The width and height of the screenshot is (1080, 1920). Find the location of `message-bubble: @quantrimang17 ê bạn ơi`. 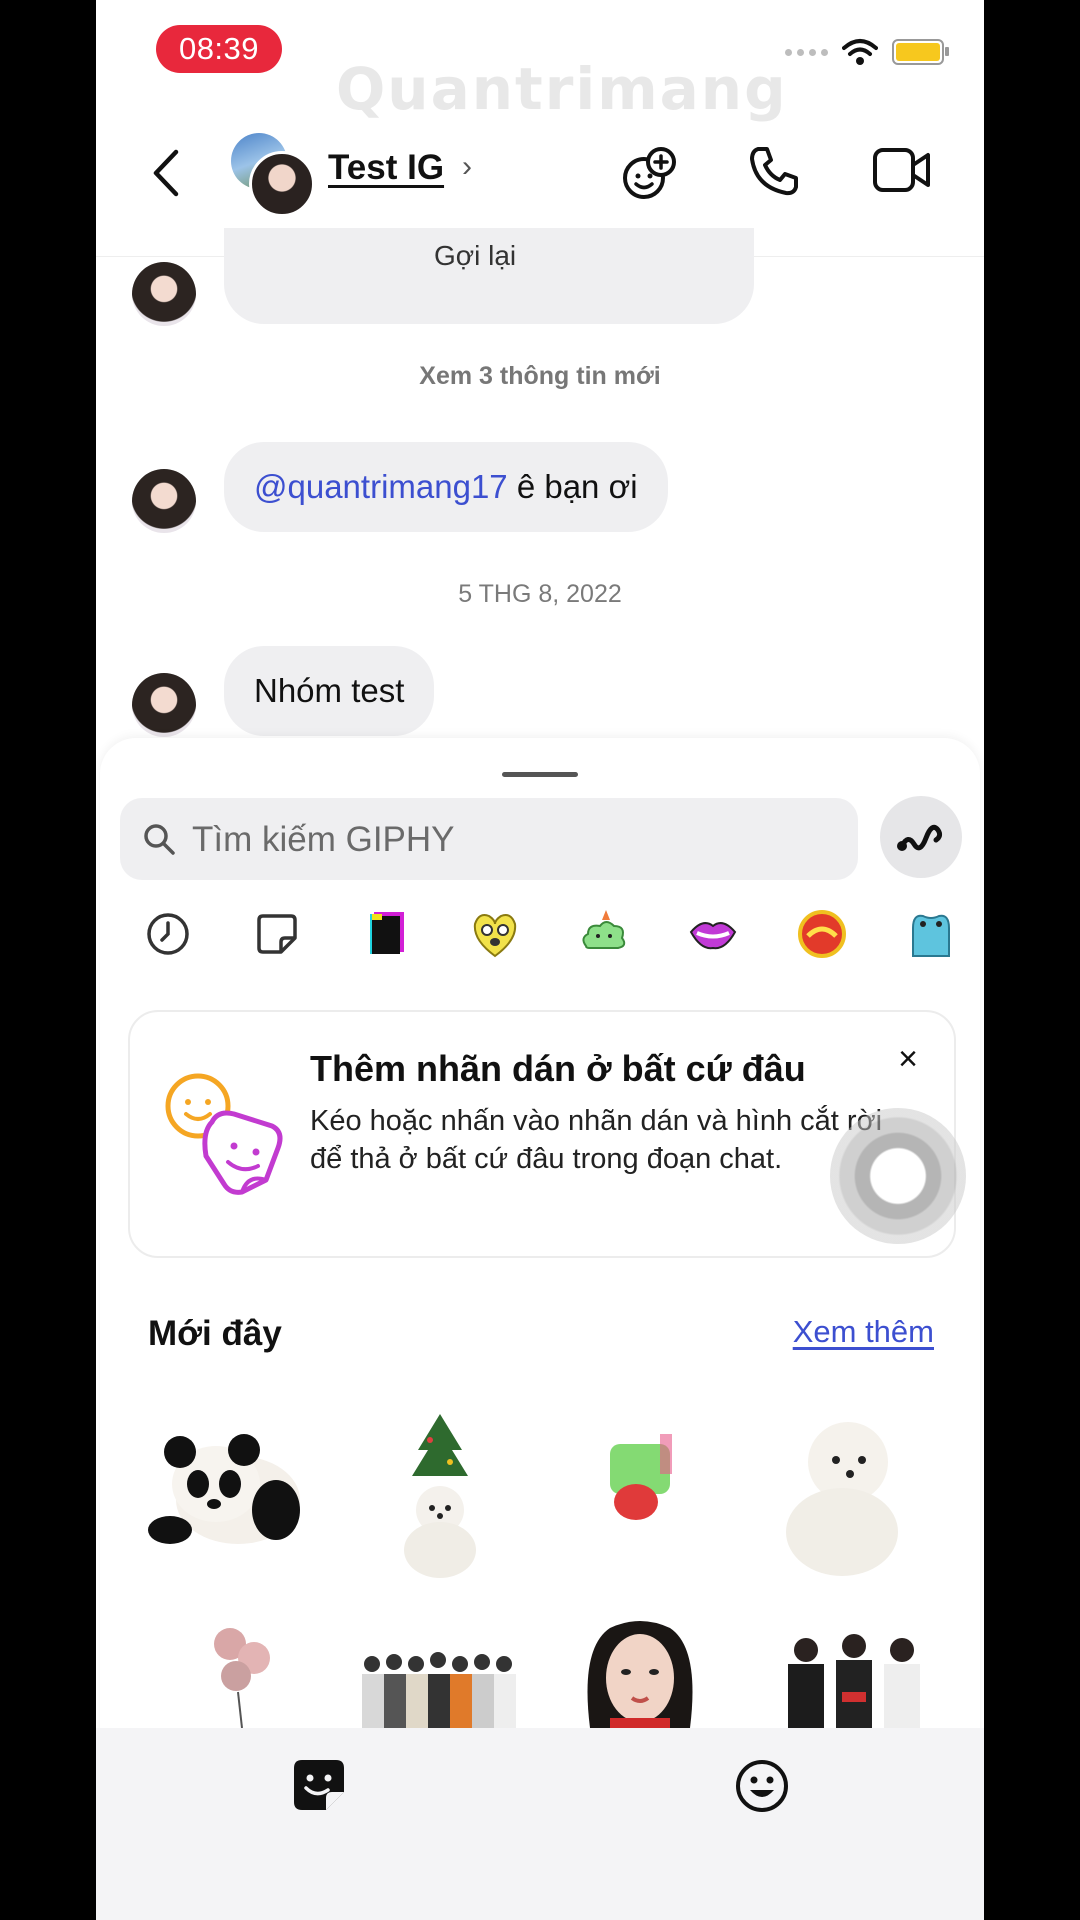

message-bubble: @quantrimang17 ê bạn ơi is located at coordinates (446, 487).